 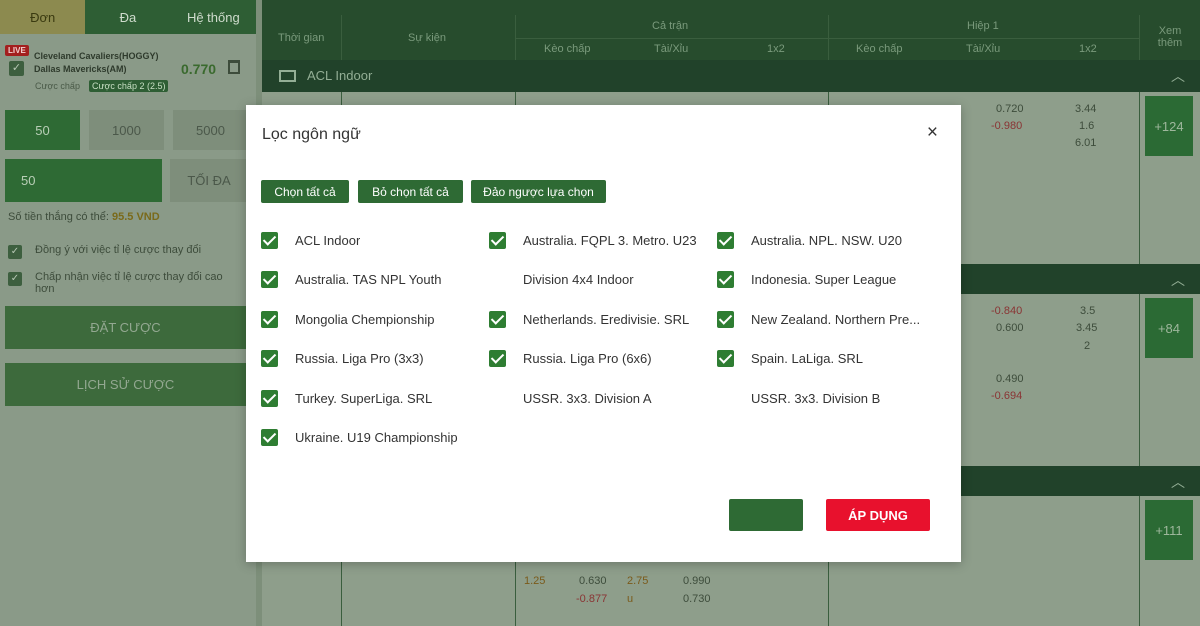 What do you see at coordinates (731, 76) in the screenshot?
I see `league-bar: ACL Indoor ︿` at bounding box center [731, 76].